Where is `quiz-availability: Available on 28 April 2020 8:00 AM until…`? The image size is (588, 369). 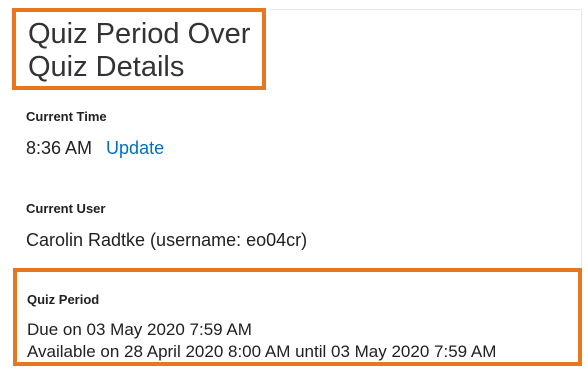
quiz-availability: Available on 28 April 2020 8:00 AM until… is located at coordinates (262, 351).